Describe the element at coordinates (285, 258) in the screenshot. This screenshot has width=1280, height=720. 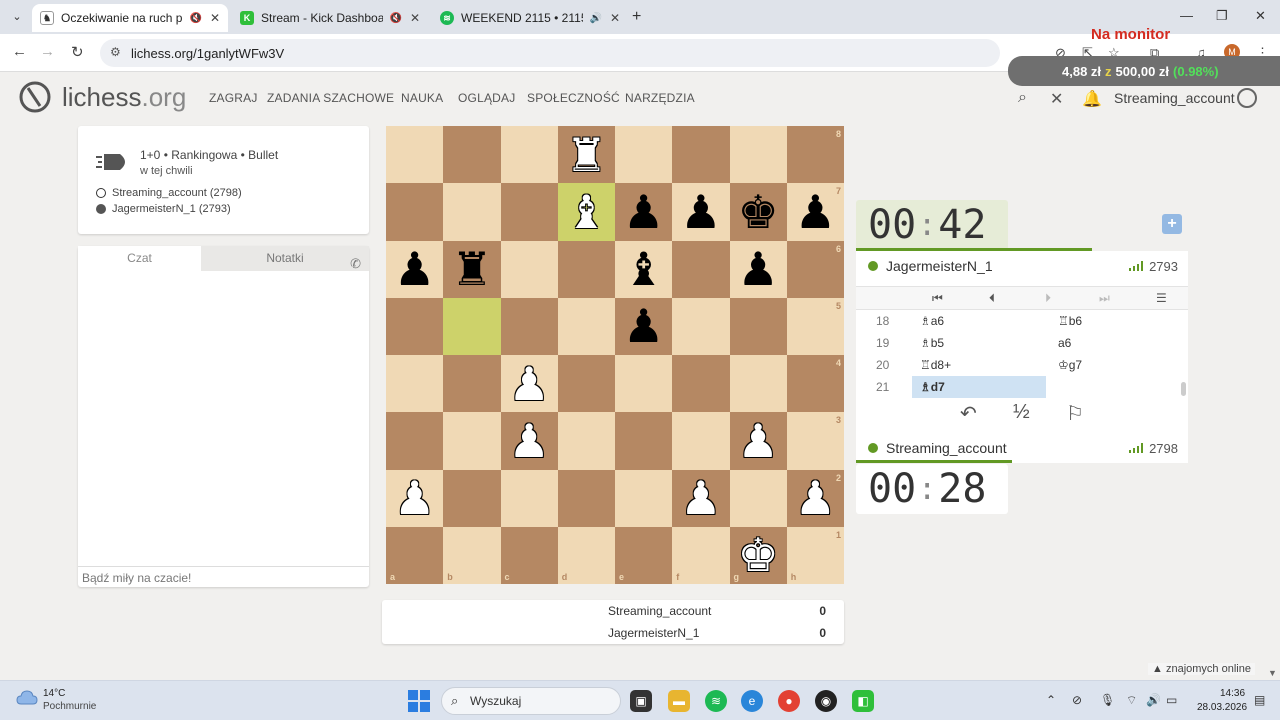
I see `tab-notes: Notatki ✆` at that location.